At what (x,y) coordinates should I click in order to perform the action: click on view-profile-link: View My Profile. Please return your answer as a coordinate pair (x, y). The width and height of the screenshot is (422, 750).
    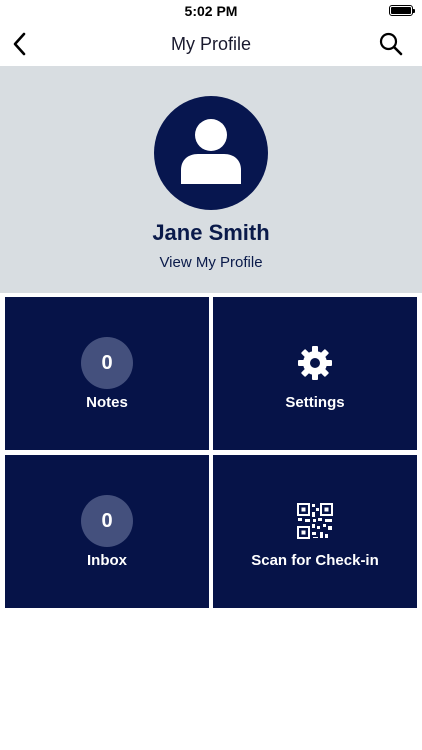
    Looking at the image, I should click on (211, 262).